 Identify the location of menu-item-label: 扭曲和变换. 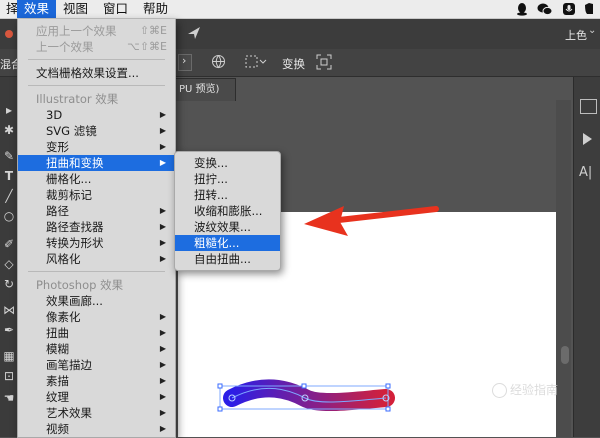
(75, 163).